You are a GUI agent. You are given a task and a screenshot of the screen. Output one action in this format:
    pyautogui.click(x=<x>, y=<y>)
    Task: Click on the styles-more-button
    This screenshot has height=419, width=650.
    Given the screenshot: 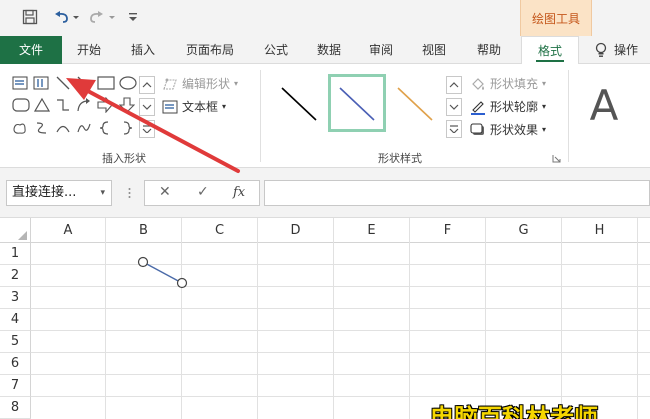 What is the action you would take?
    pyautogui.click(x=454, y=129)
    